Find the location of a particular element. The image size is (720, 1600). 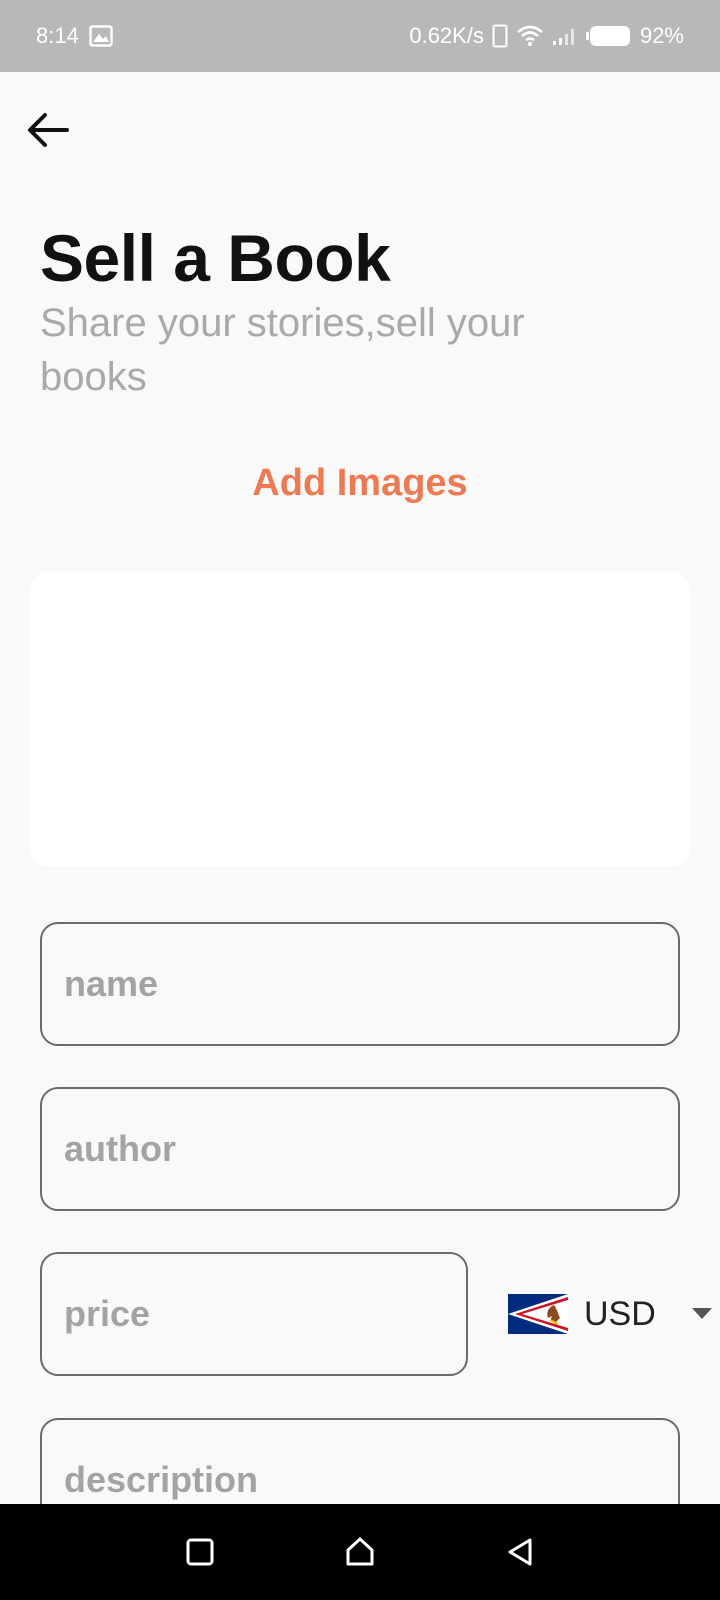

add-images-button: Add Images is located at coordinates (360, 483).